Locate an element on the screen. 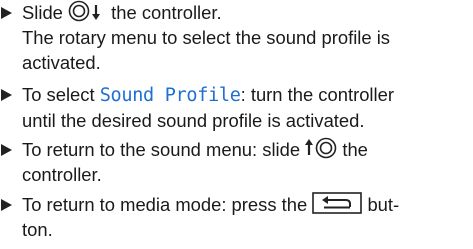 The image size is (473, 249). controller-down-icon is located at coordinates (84, 11).